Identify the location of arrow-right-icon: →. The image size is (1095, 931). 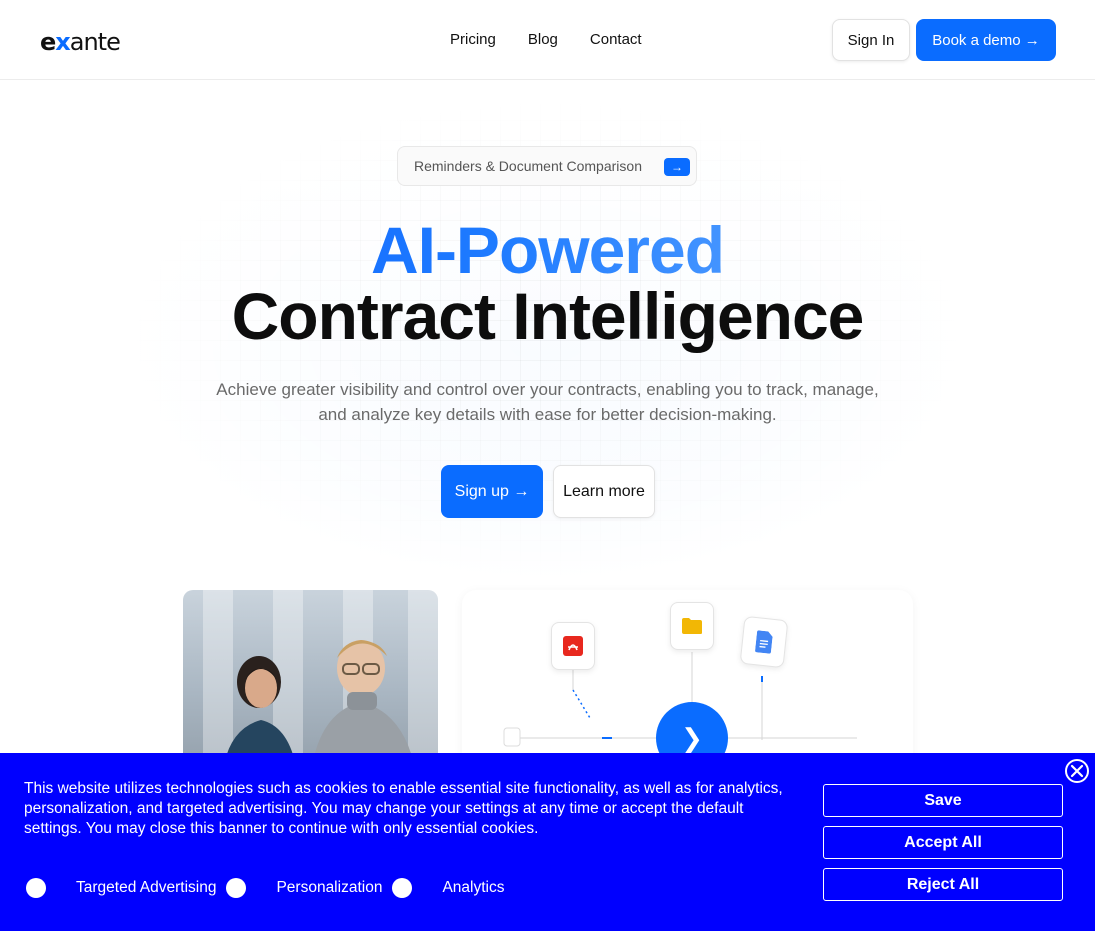
(677, 167).